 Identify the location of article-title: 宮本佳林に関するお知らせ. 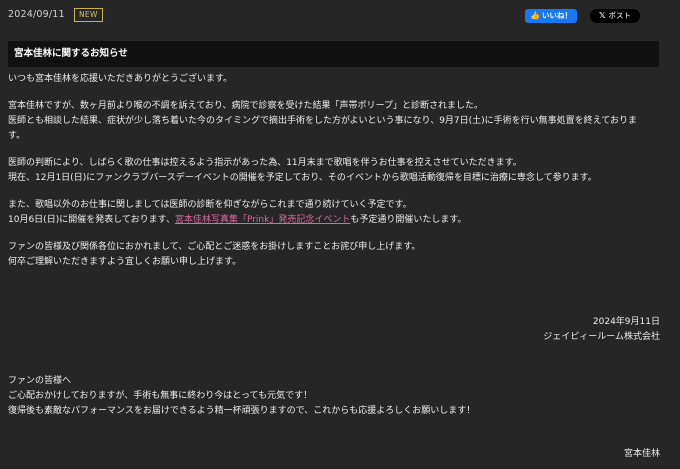
(71, 53).